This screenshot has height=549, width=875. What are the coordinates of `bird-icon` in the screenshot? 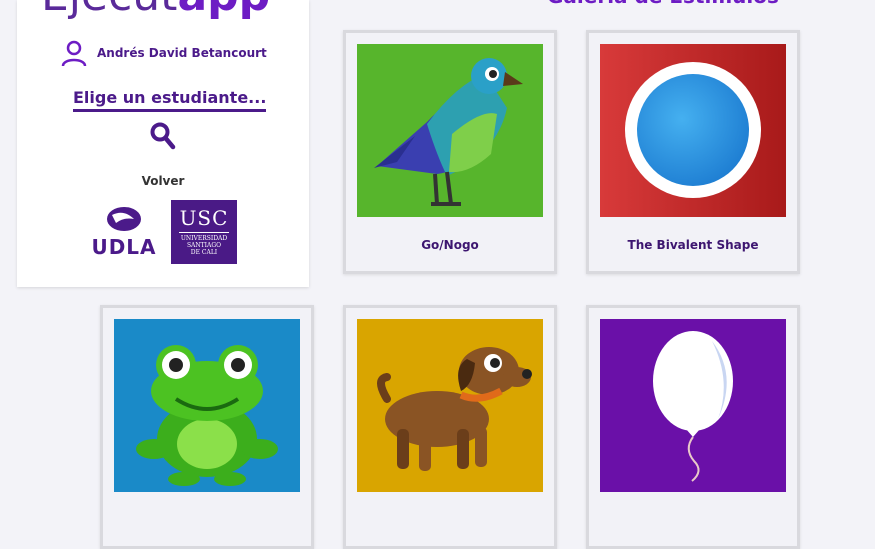 It's located at (450, 130).